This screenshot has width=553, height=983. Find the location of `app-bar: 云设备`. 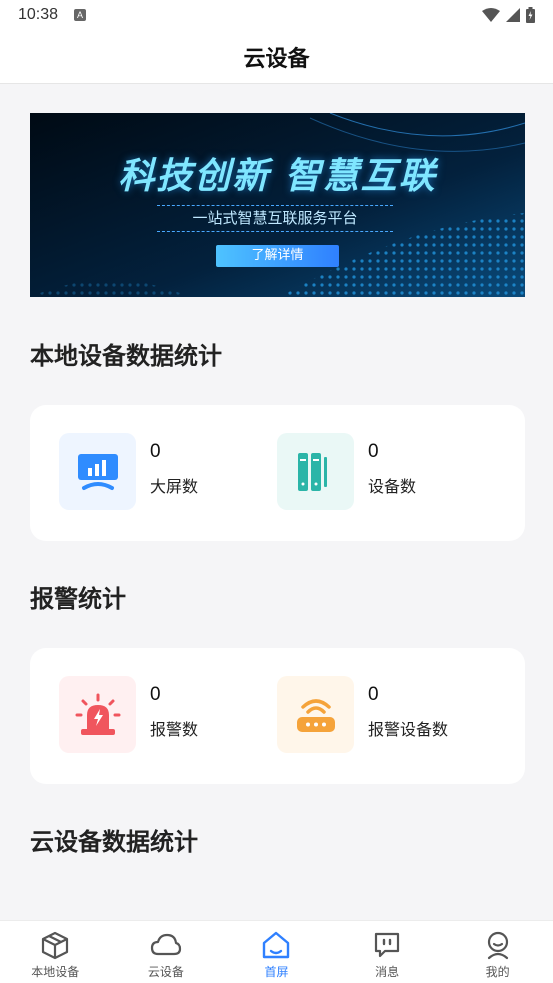

app-bar: 云设备 is located at coordinates (276, 57).